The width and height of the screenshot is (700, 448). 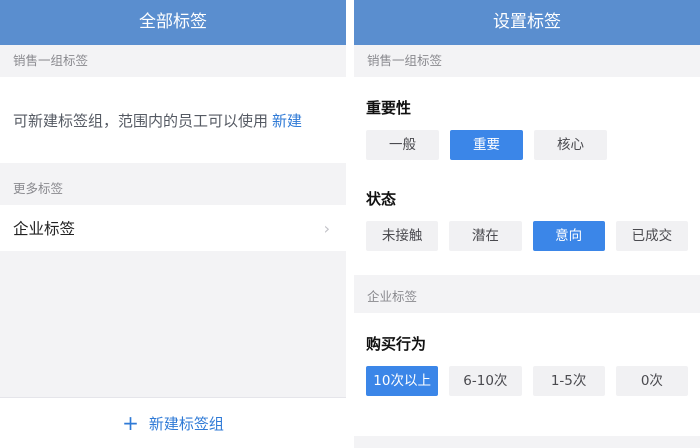 What do you see at coordinates (527, 145) in the screenshot?
I see `tag-chips: 一般 重要 核心` at bounding box center [527, 145].